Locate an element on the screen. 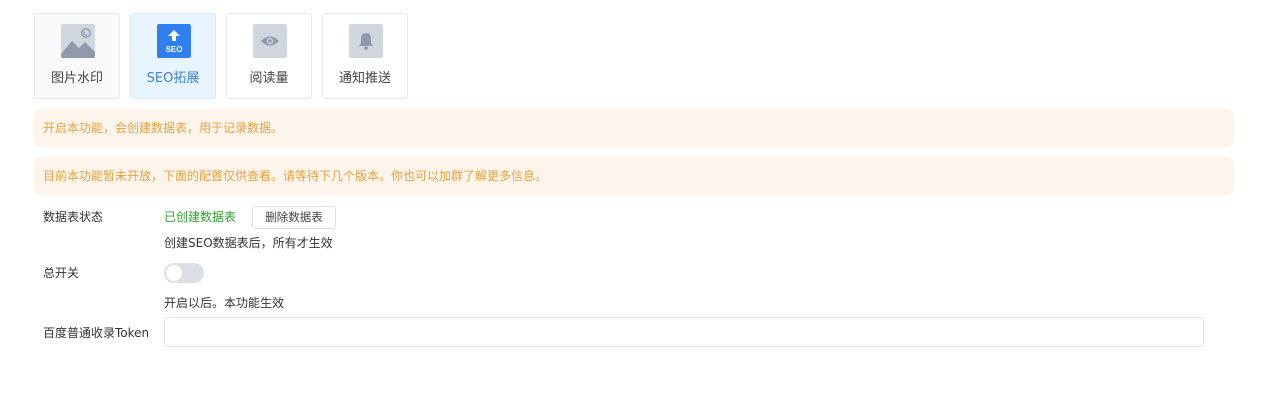 This screenshot has height=410, width=1276. tab-notify-push: 通知推送 is located at coordinates (365, 56).